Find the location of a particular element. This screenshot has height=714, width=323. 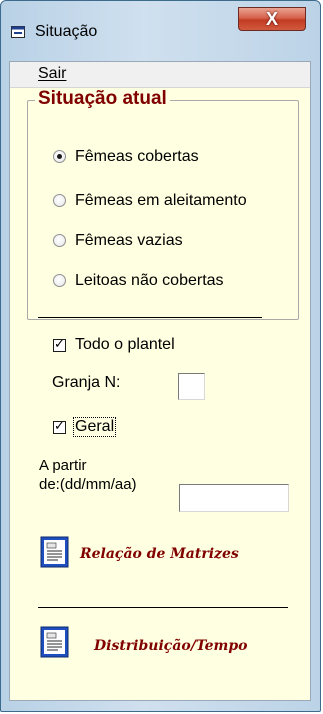

a-partir-date-input is located at coordinates (234, 498).